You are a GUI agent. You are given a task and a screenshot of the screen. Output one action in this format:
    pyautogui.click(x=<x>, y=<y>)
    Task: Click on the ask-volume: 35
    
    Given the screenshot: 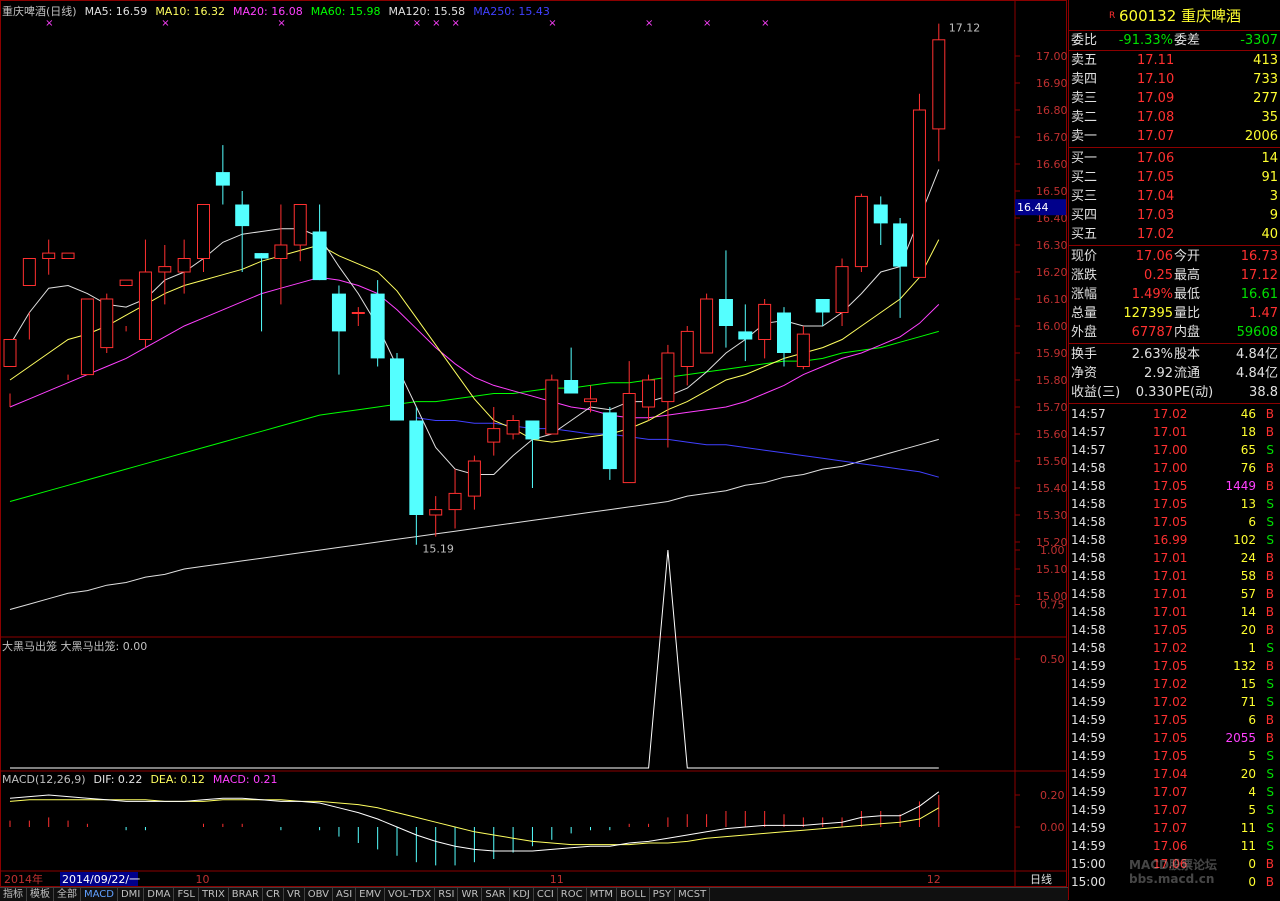 What is the action you would take?
    pyautogui.click(x=1269, y=117)
    